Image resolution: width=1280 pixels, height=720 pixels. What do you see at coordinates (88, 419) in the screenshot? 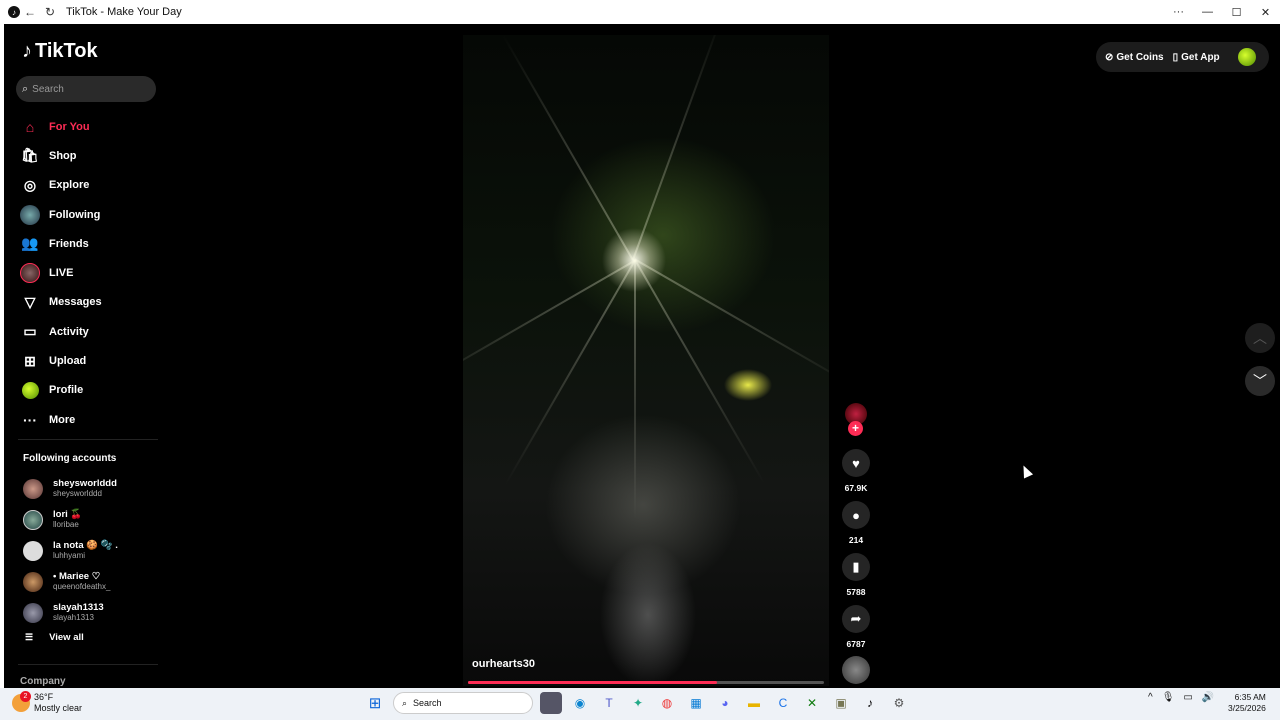
I see `nav-more: ··· More` at bounding box center [88, 419].